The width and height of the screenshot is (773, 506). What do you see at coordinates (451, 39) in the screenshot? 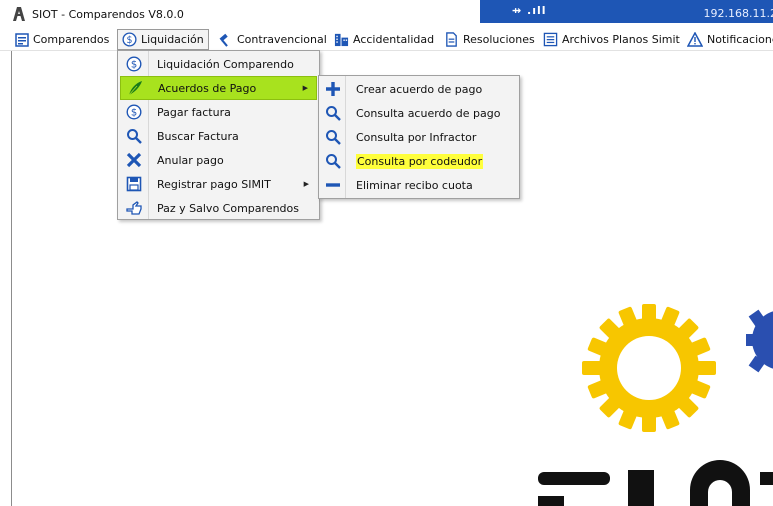
I see `document-icon` at bounding box center [451, 39].